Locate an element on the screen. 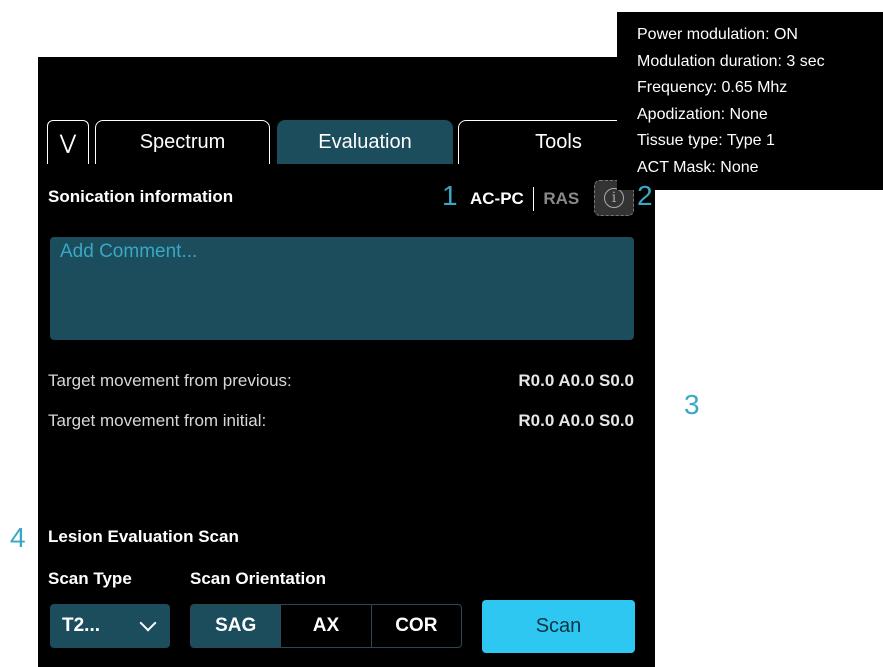 This screenshot has height=667, width=883. comment-input is located at coordinates (342, 288).